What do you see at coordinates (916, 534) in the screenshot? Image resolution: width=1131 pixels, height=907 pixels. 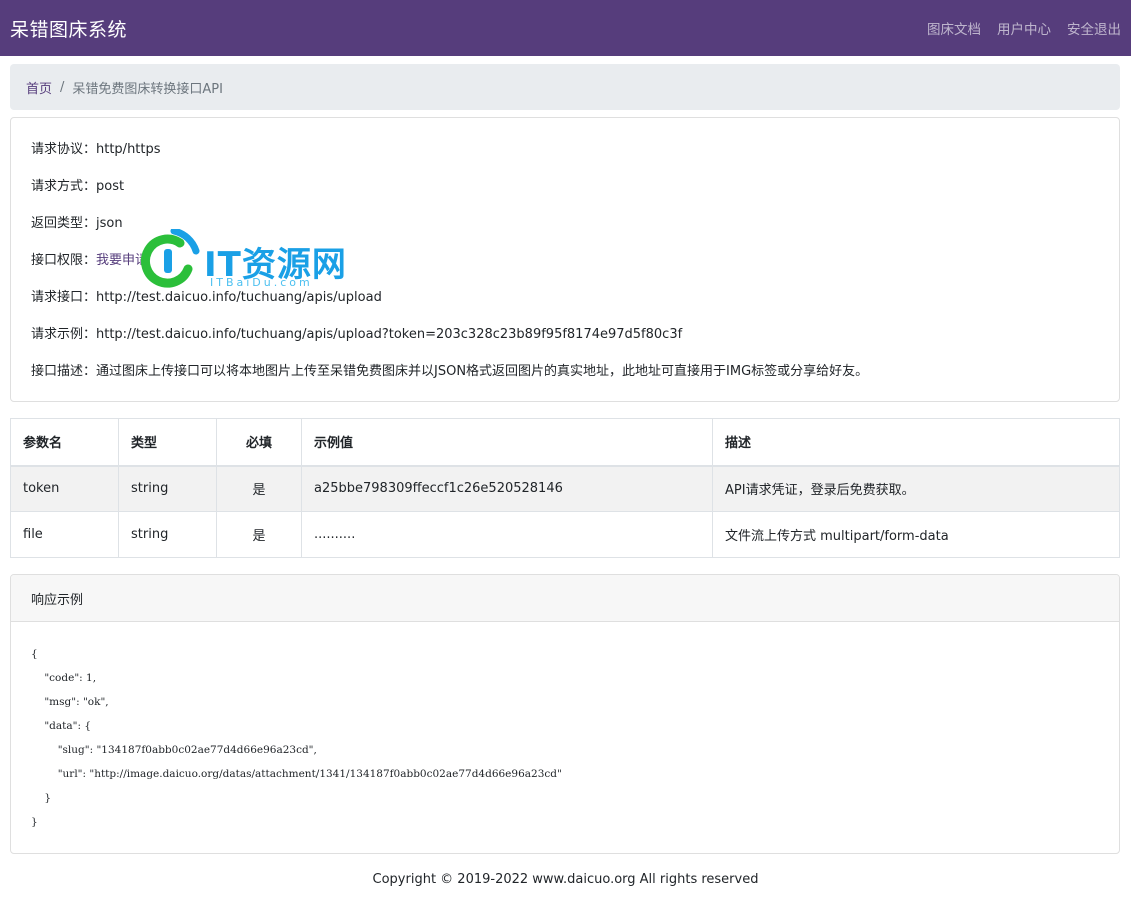 I see `cell-desc: 文件流上传方式 multipart/form-data` at bounding box center [916, 534].